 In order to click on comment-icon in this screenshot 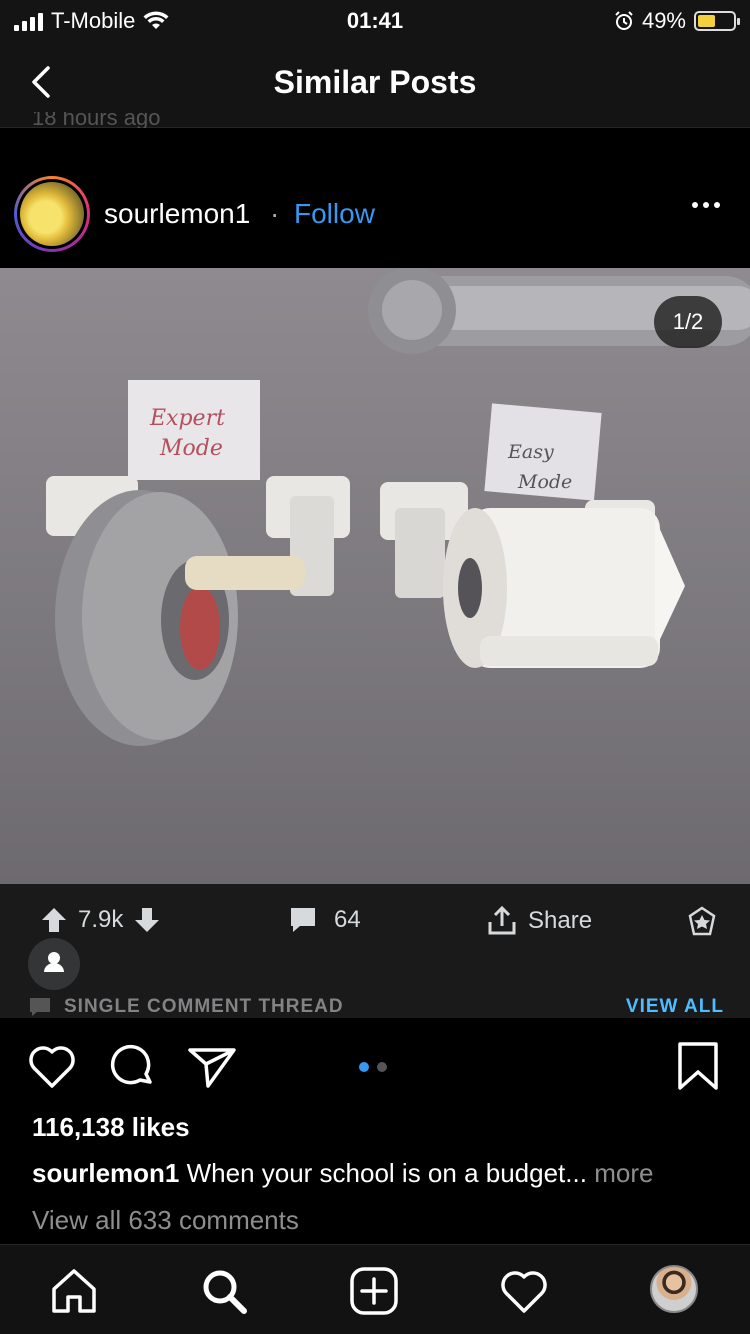, I will do `click(132, 1066)`.